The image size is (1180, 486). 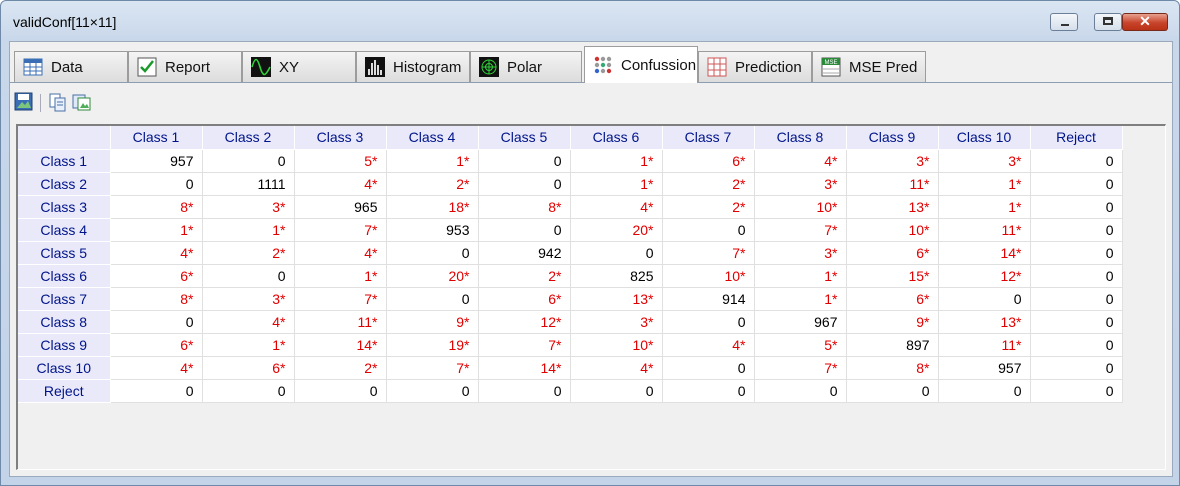 I want to click on close-button: ✕, so click(x=1145, y=22).